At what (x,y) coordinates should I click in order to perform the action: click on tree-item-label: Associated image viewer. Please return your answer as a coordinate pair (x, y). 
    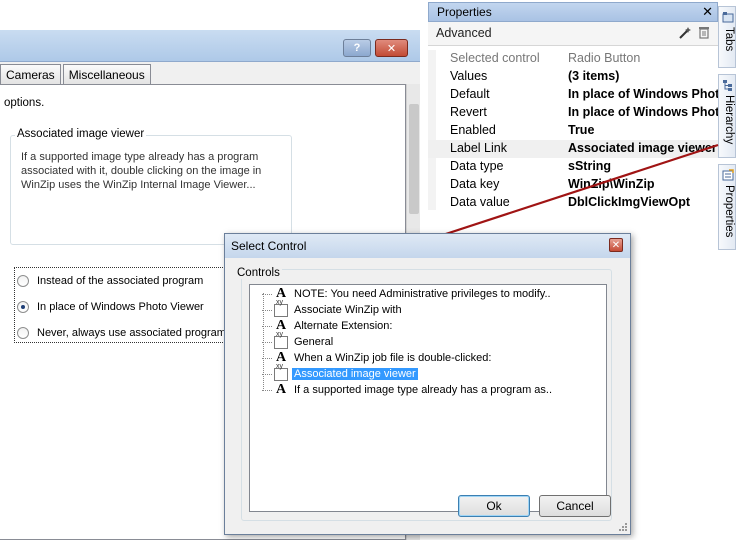
    Looking at the image, I should click on (355, 374).